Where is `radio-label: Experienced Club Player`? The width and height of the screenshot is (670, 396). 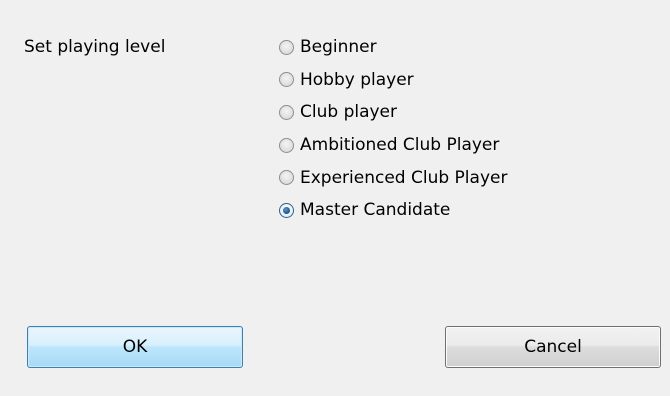 radio-label: Experienced Club Player is located at coordinates (403, 178).